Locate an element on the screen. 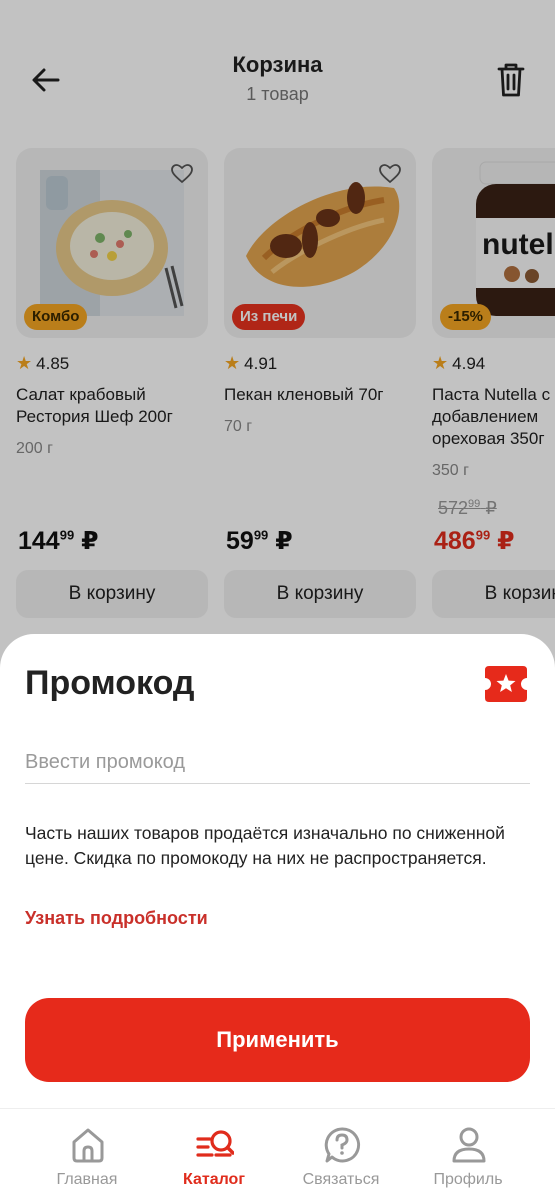  catalog-search-icon is located at coordinates (215, 1143).